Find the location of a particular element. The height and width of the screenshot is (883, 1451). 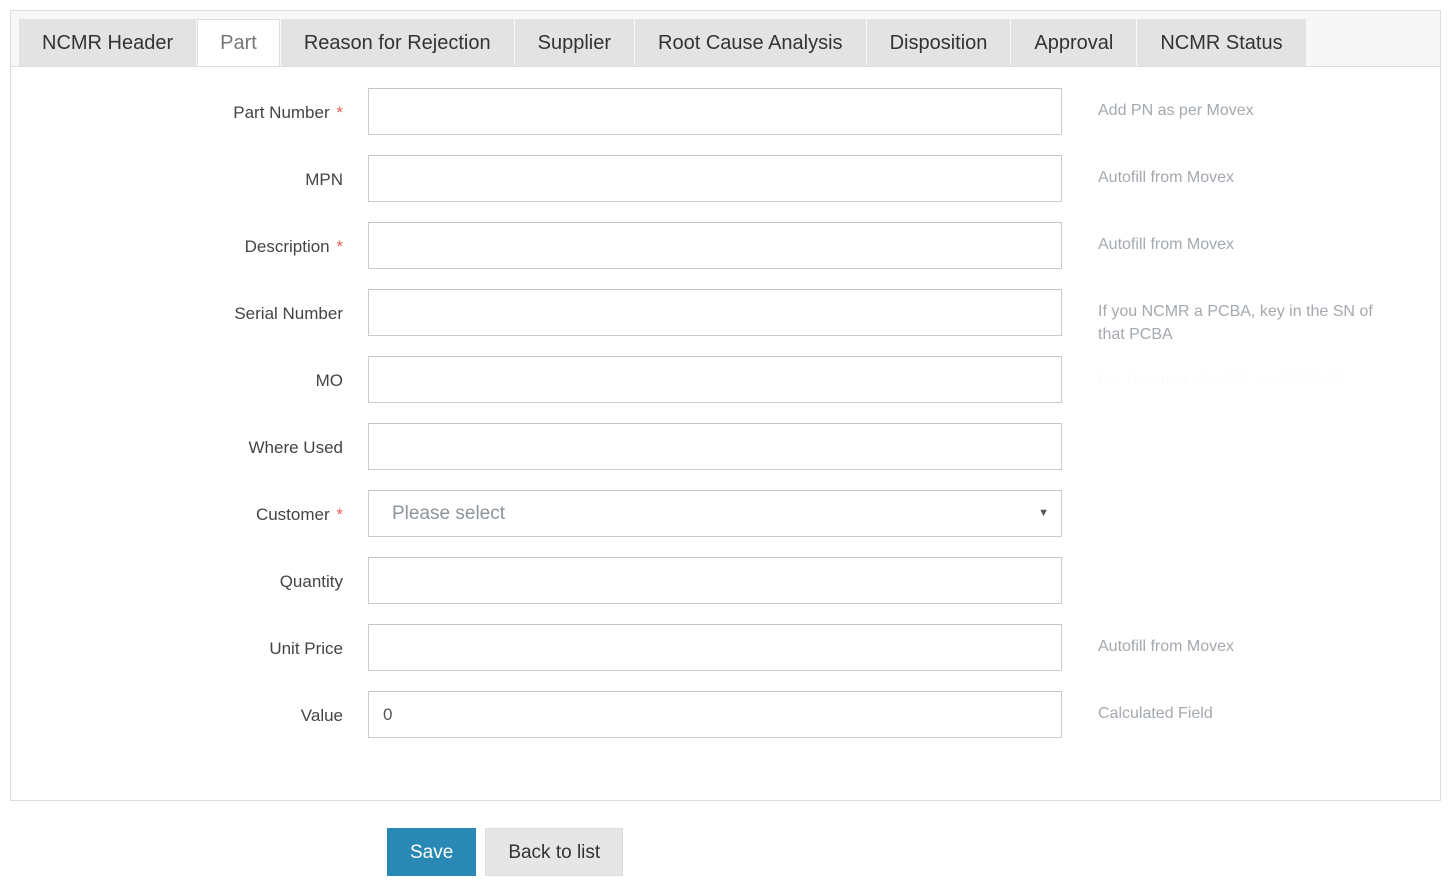

control-wrap-mpn is located at coordinates (715, 175).